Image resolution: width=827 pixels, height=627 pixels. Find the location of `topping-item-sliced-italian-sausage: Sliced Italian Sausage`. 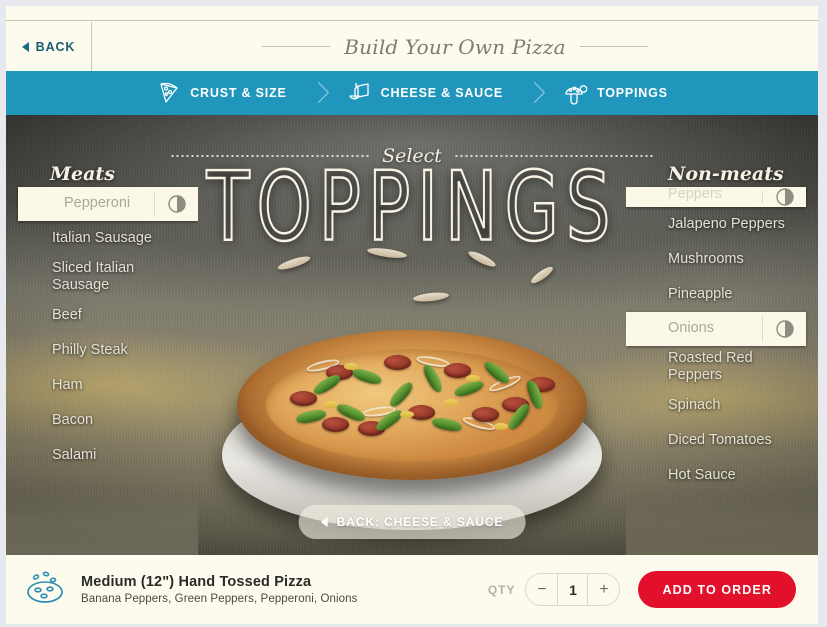

topping-item-sliced-italian-sausage: Sliced Italian Sausage is located at coordinates (102, 277).